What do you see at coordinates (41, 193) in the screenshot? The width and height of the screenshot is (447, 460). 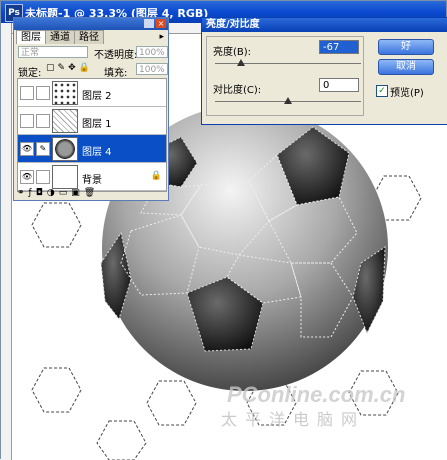 I see `mask-icon: ◘` at bounding box center [41, 193].